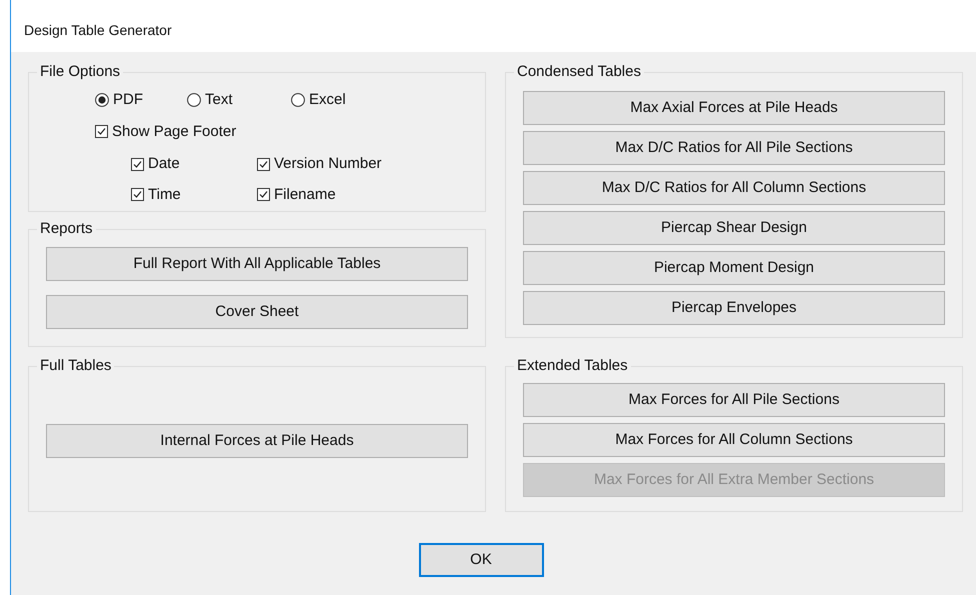 This screenshot has height=595, width=976. I want to click on option-label: Filename, so click(305, 195).